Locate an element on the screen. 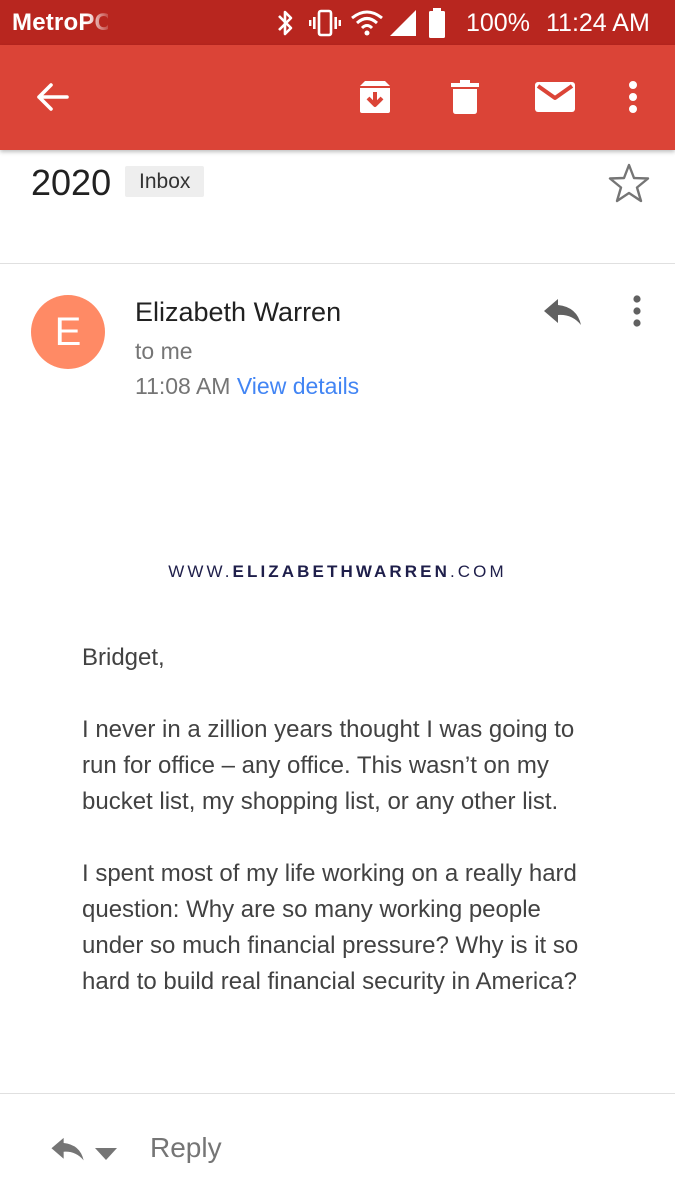 Image resolution: width=675 pixels, height=1200 pixels. star-button is located at coordinates (629, 183).